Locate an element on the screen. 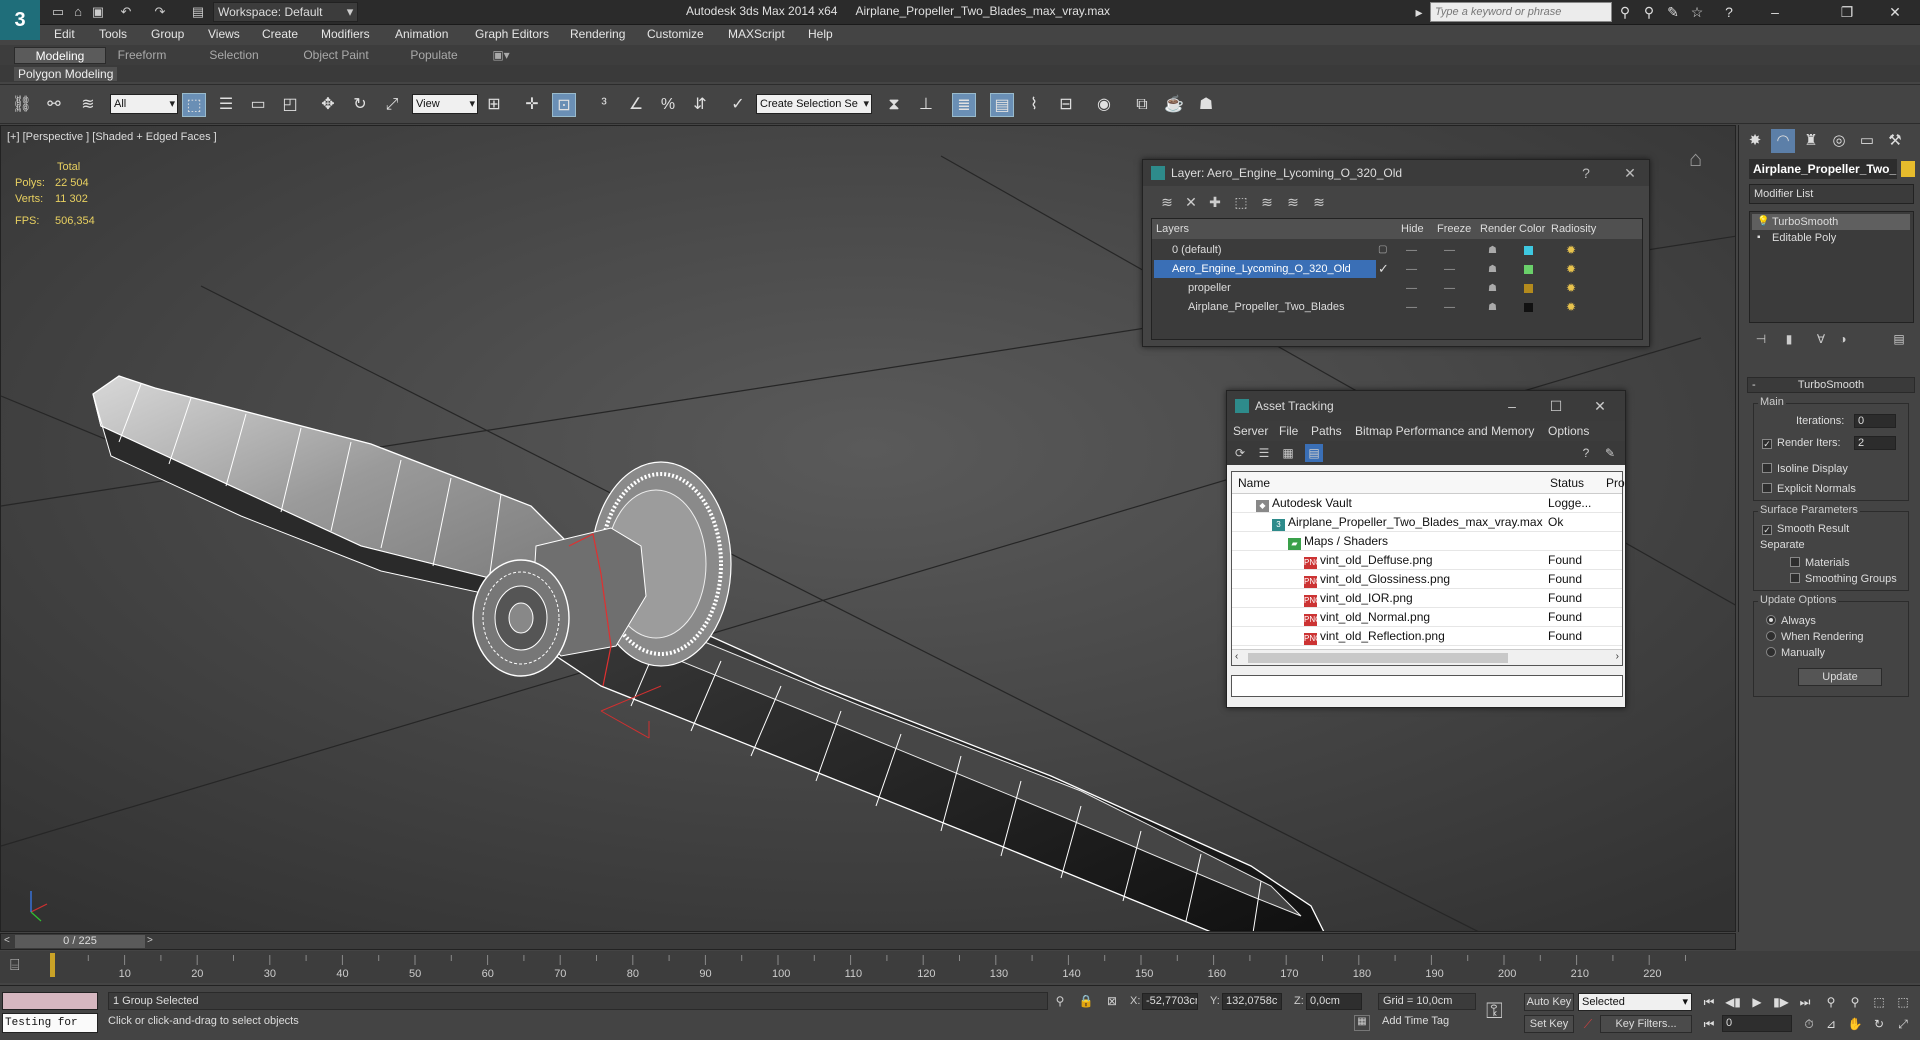  rotate-icon: ↻ is located at coordinates (360, 105).